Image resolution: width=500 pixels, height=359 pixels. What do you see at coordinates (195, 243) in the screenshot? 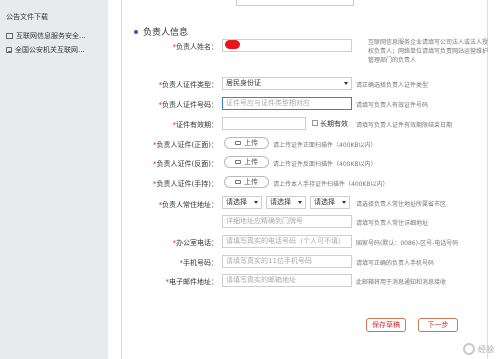
I see `office-phone-label: *办公室电话：` at bounding box center [195, 243].